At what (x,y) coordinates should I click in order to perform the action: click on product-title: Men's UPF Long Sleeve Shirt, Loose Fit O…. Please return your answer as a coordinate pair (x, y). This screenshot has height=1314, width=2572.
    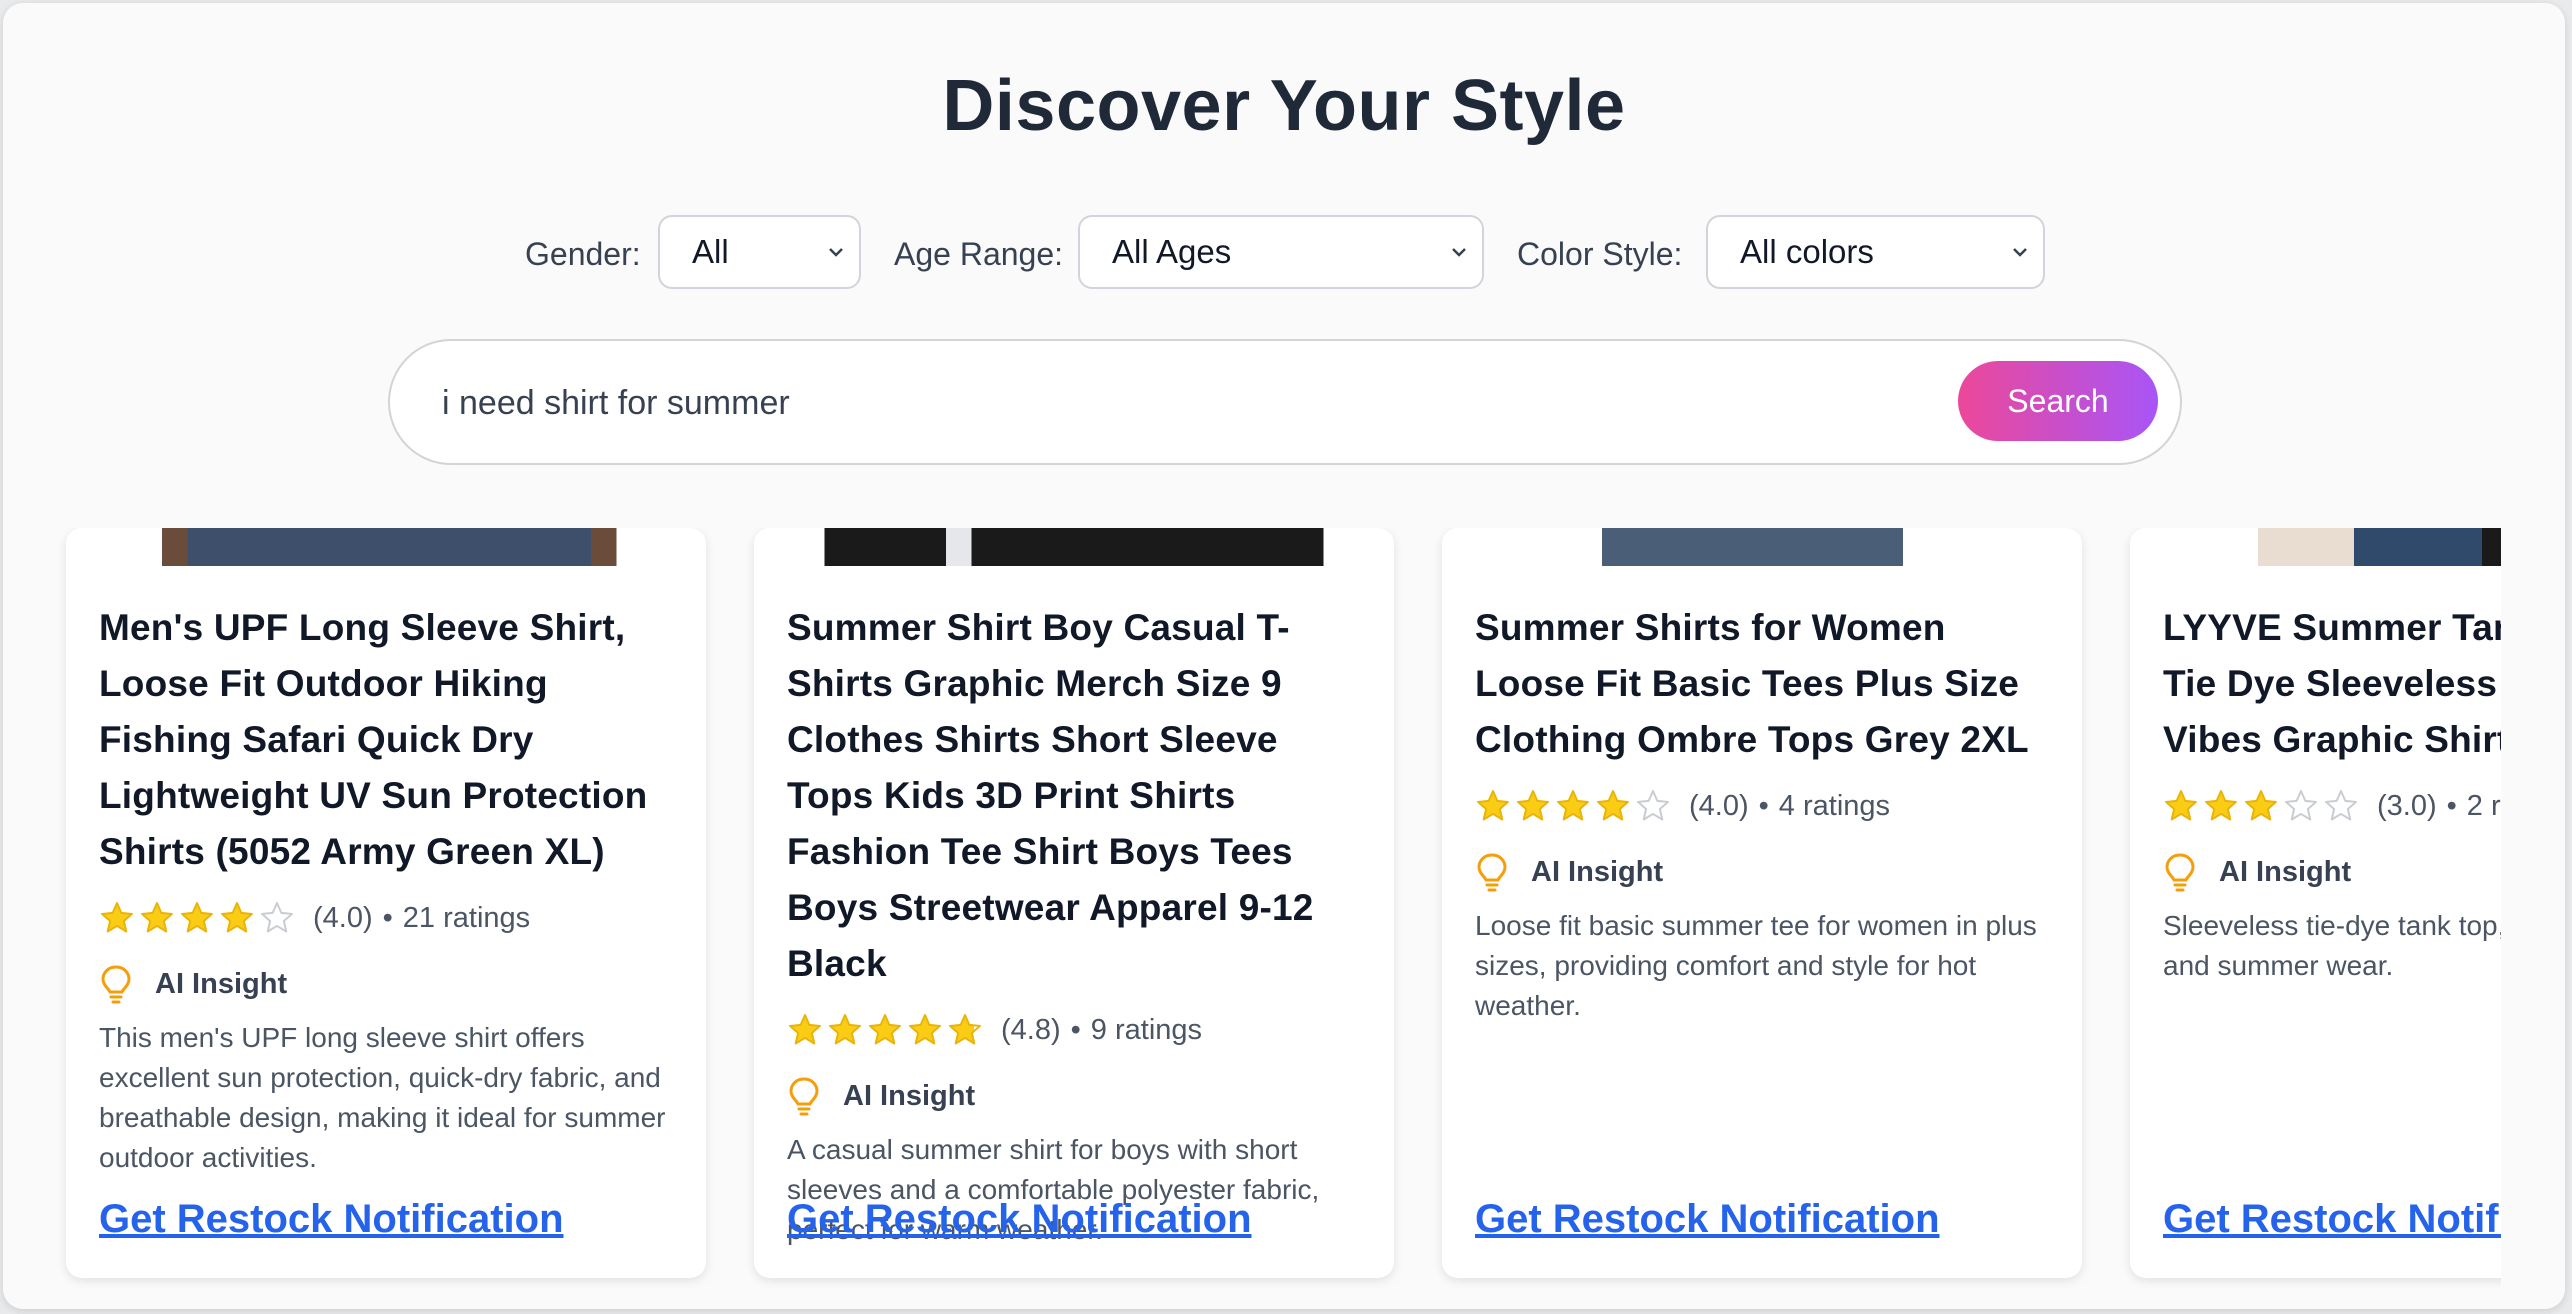
    Looking at the image, I should click on (388, 740).